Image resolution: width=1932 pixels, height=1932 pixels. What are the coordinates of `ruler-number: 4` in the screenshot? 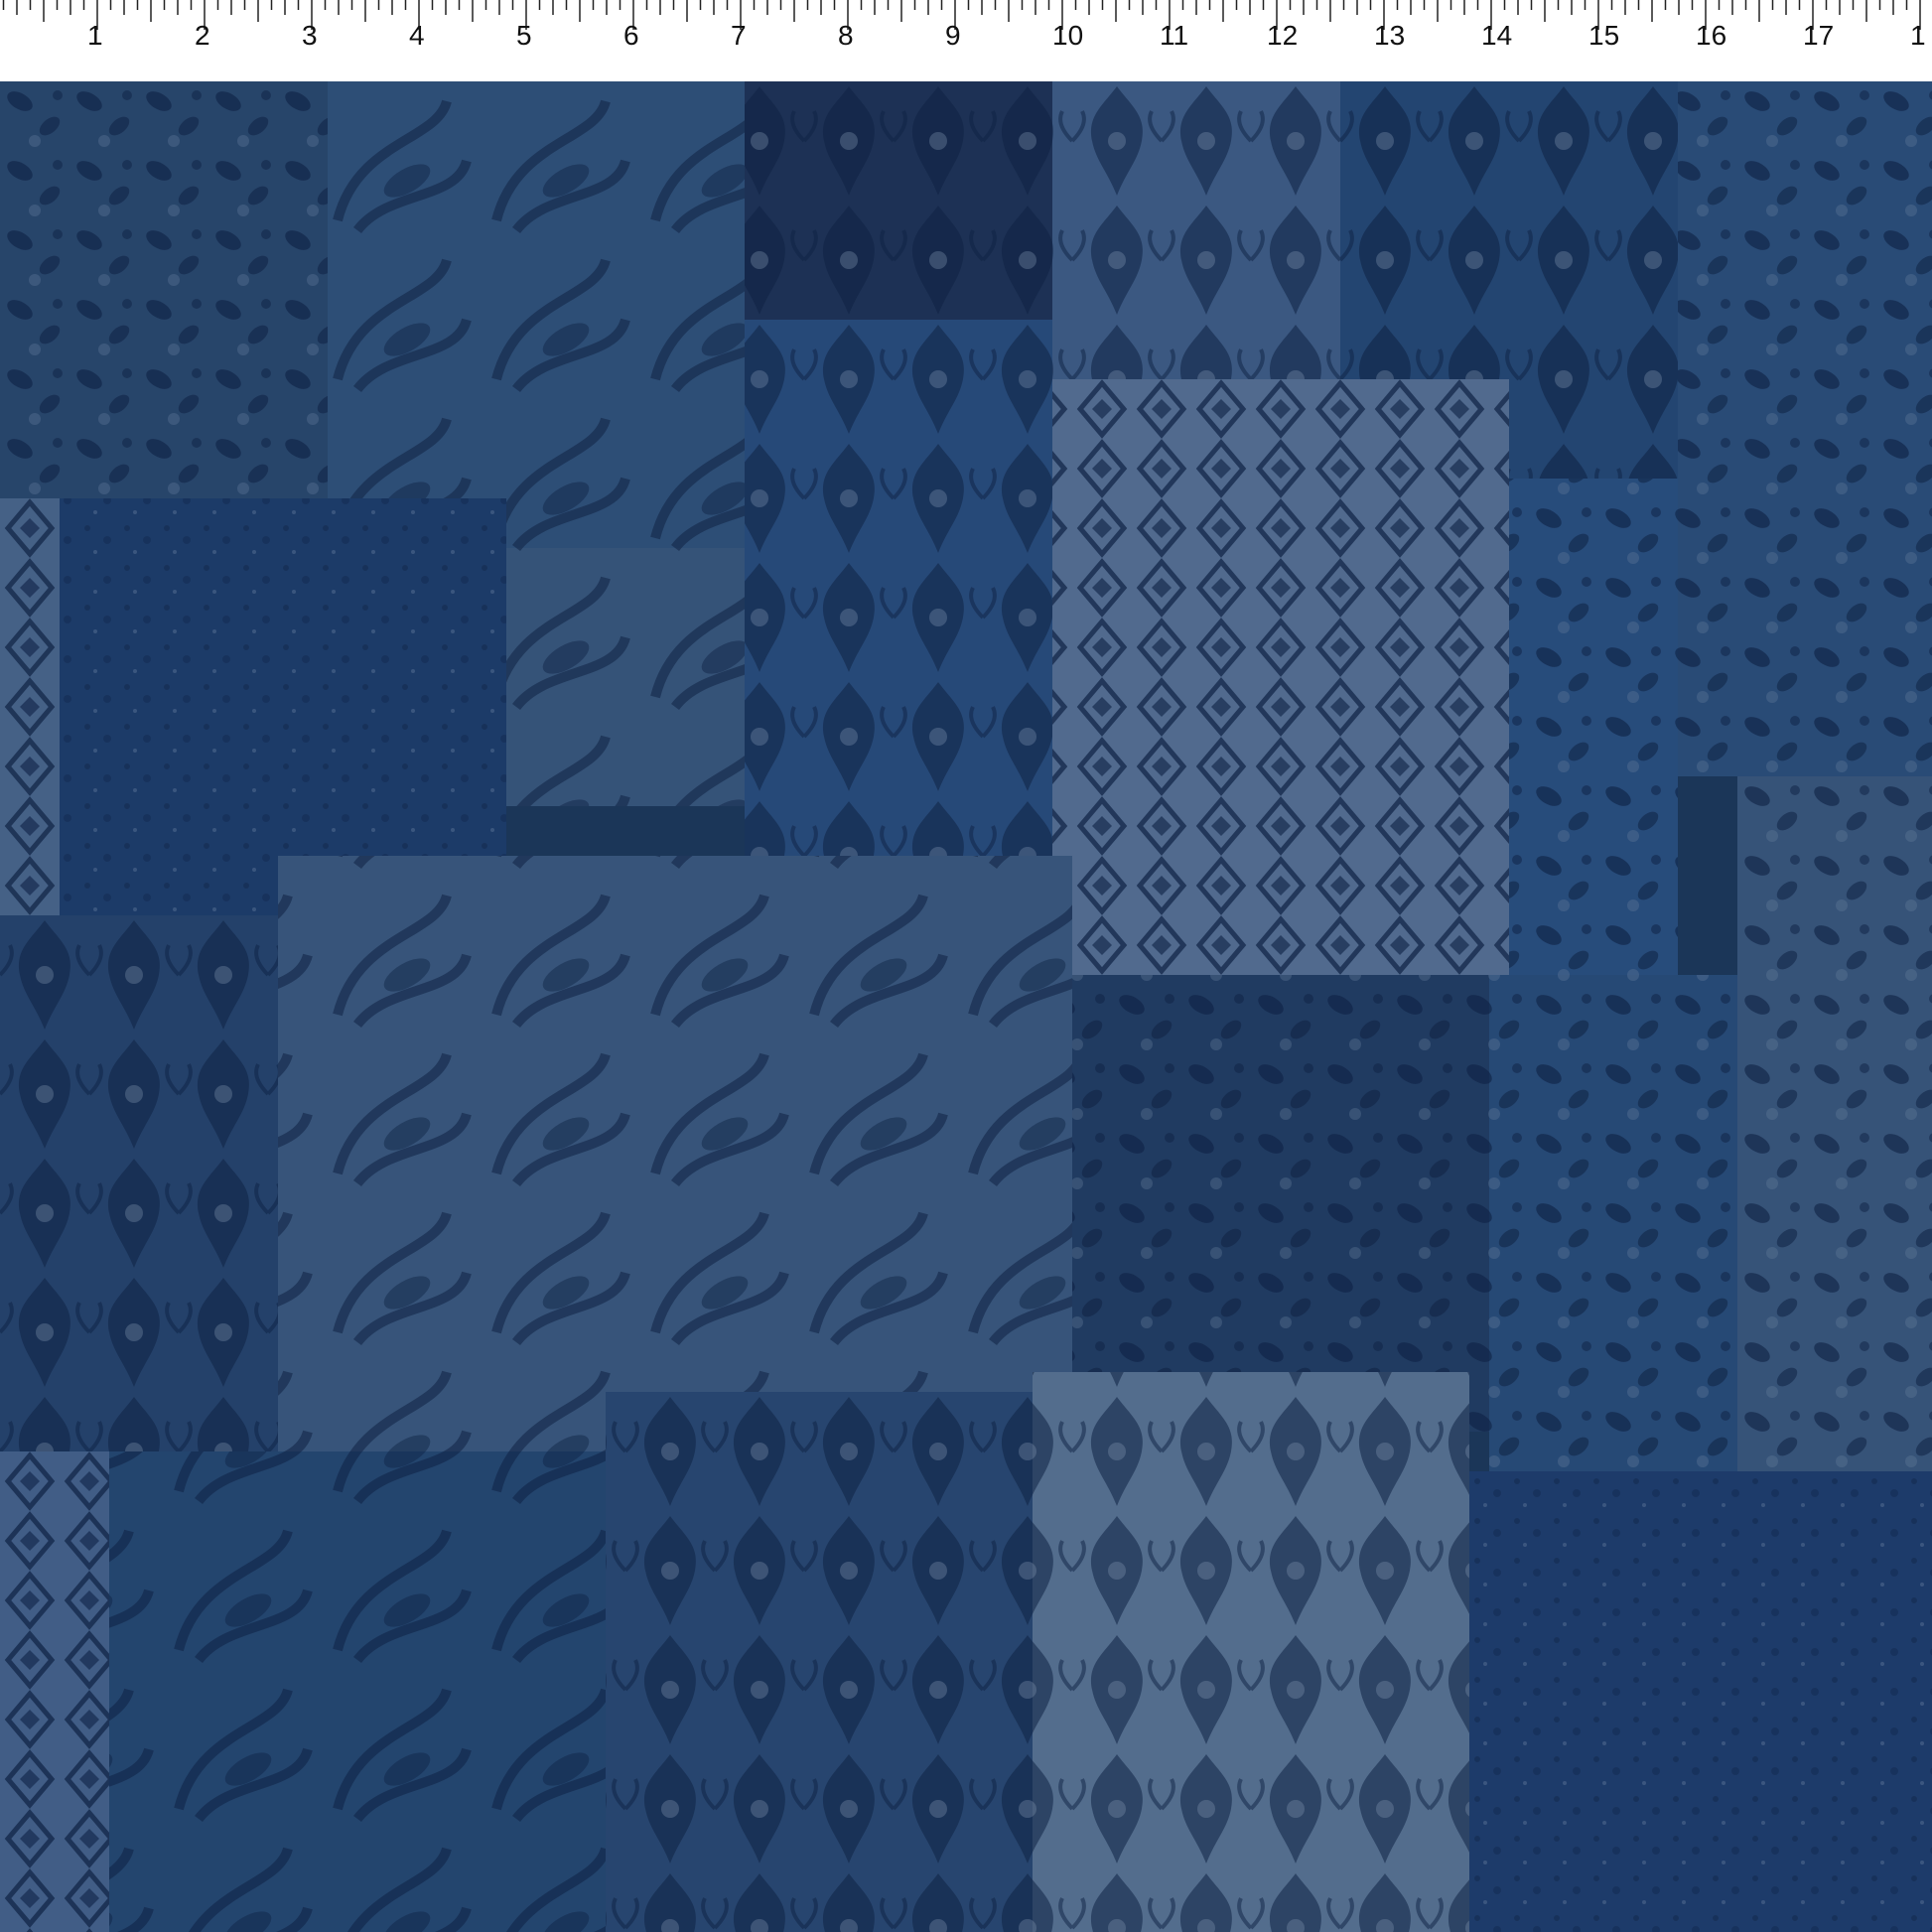 It's located at (417, 35).